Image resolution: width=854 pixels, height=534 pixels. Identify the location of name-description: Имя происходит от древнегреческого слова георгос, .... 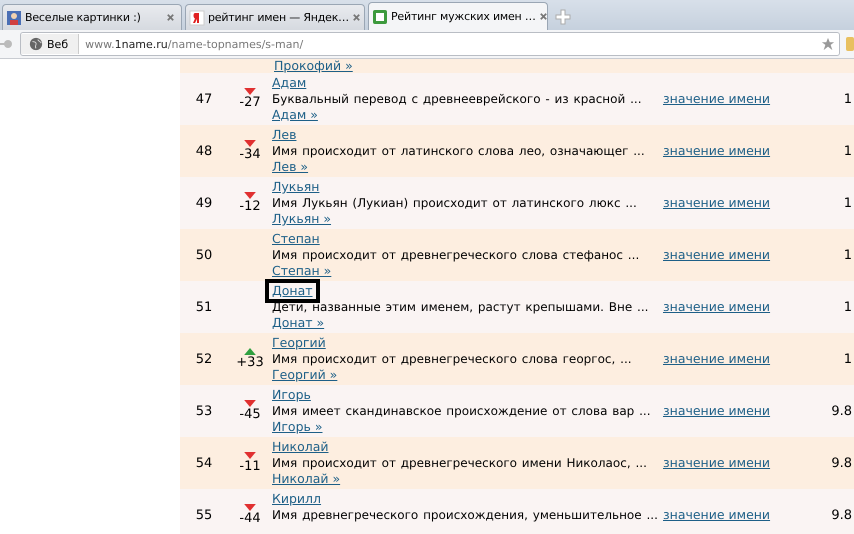
(452, 359).